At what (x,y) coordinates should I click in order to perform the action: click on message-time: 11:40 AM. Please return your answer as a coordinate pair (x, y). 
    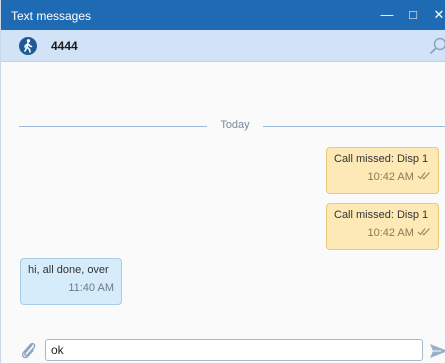
    Looking at the image, I should click on (91, 288).